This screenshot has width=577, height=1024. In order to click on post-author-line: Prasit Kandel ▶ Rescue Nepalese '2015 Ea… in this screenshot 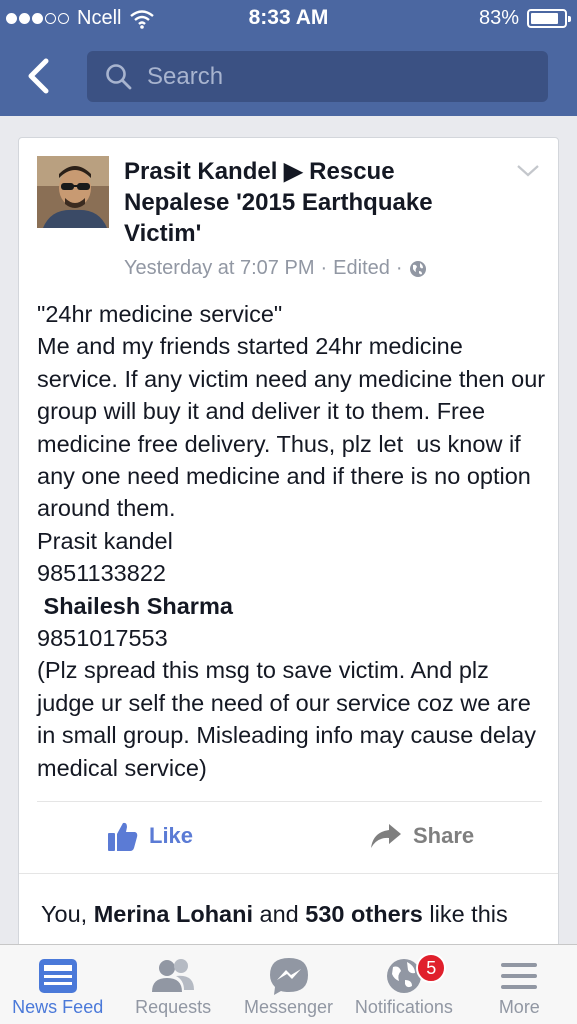, I will do `click(314, 202)`.